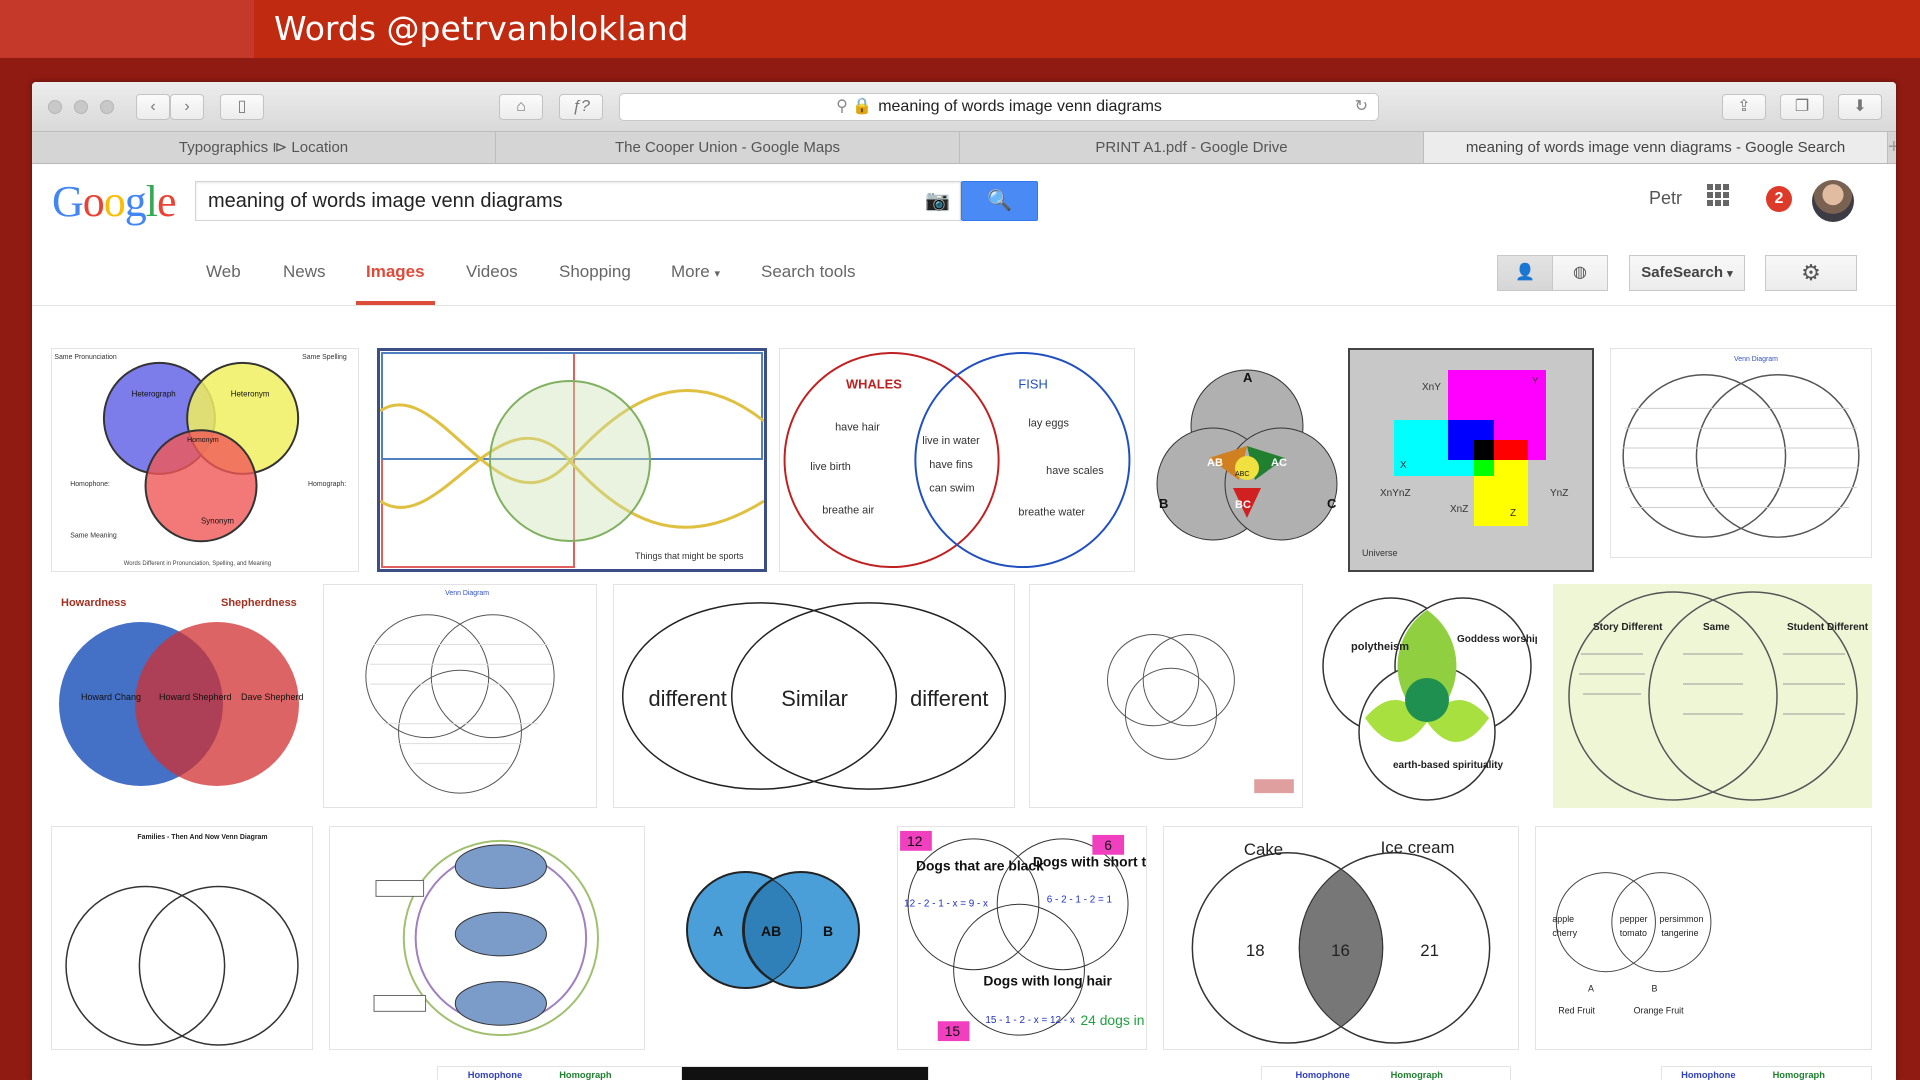  What do you see at coordinates (1741, 453) in the screenshot?
I see `image-result-blank-venn-1: Venn Diagram` at bounding box center [1741, 453].